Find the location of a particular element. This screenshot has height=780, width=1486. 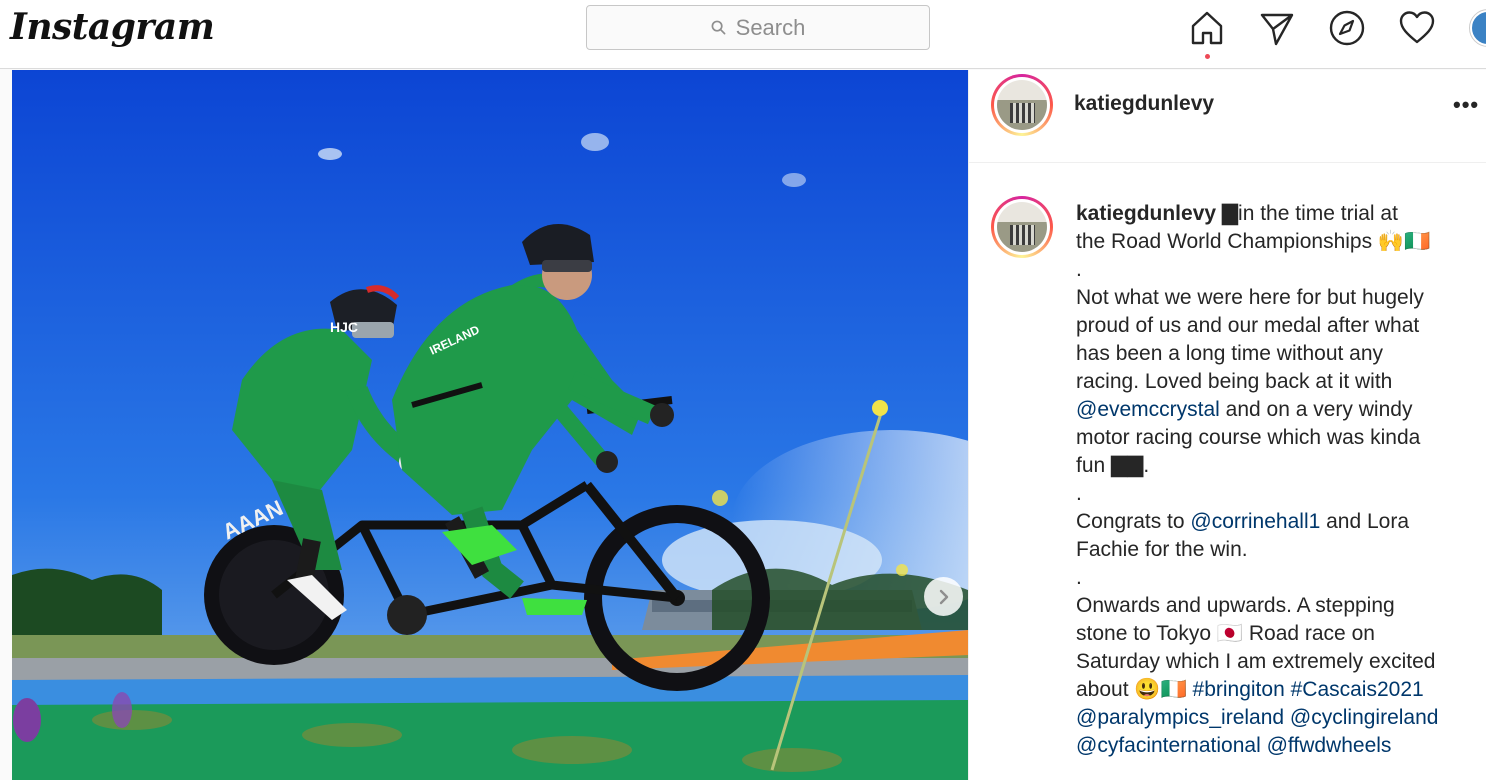

caption-line: about 😃🇮🇪 #bringiton #Cascais2021 is located at coordinates (1281, 690).